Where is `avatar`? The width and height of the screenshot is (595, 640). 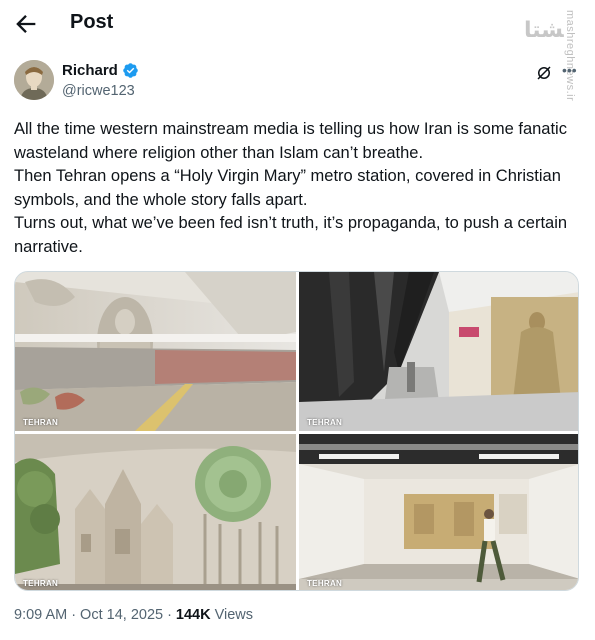 avatar is located at coordinates (34, 80).